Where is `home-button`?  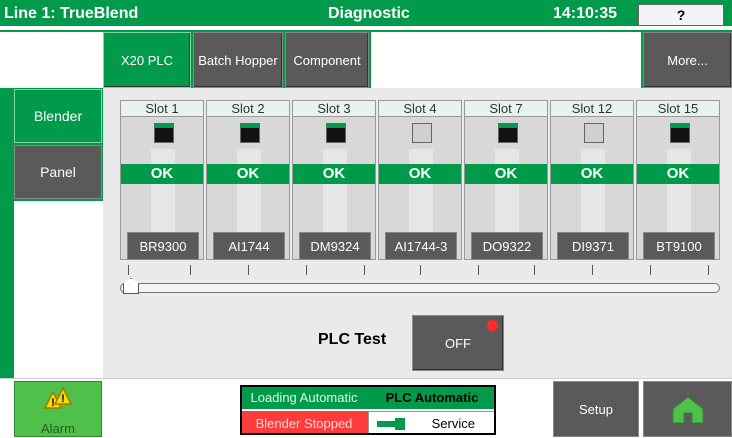 home-button is located at coordinates (687, 409).